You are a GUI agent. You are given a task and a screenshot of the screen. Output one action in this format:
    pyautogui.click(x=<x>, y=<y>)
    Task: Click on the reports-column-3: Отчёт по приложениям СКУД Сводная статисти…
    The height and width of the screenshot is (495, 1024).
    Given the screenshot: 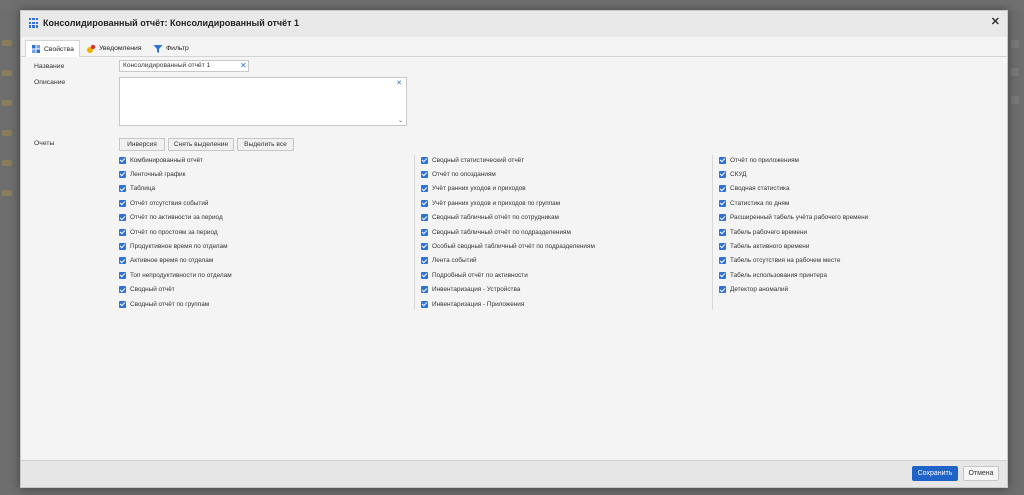 What is the action you would take?
    pyautogui.click(x=790, y=232)
    